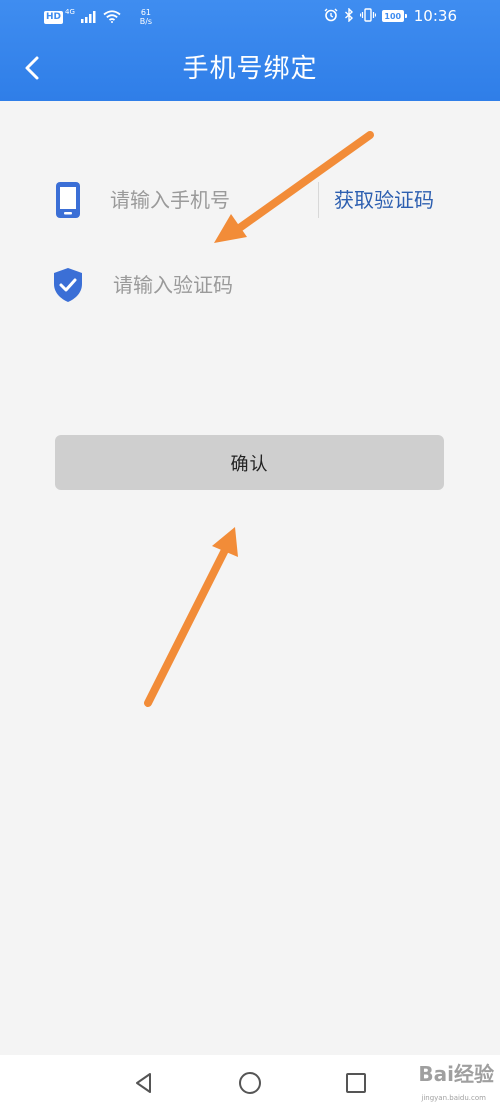  Describe the element at coordinates (68, 285) in the screenshot. I see `shield-check-icon` at that location.